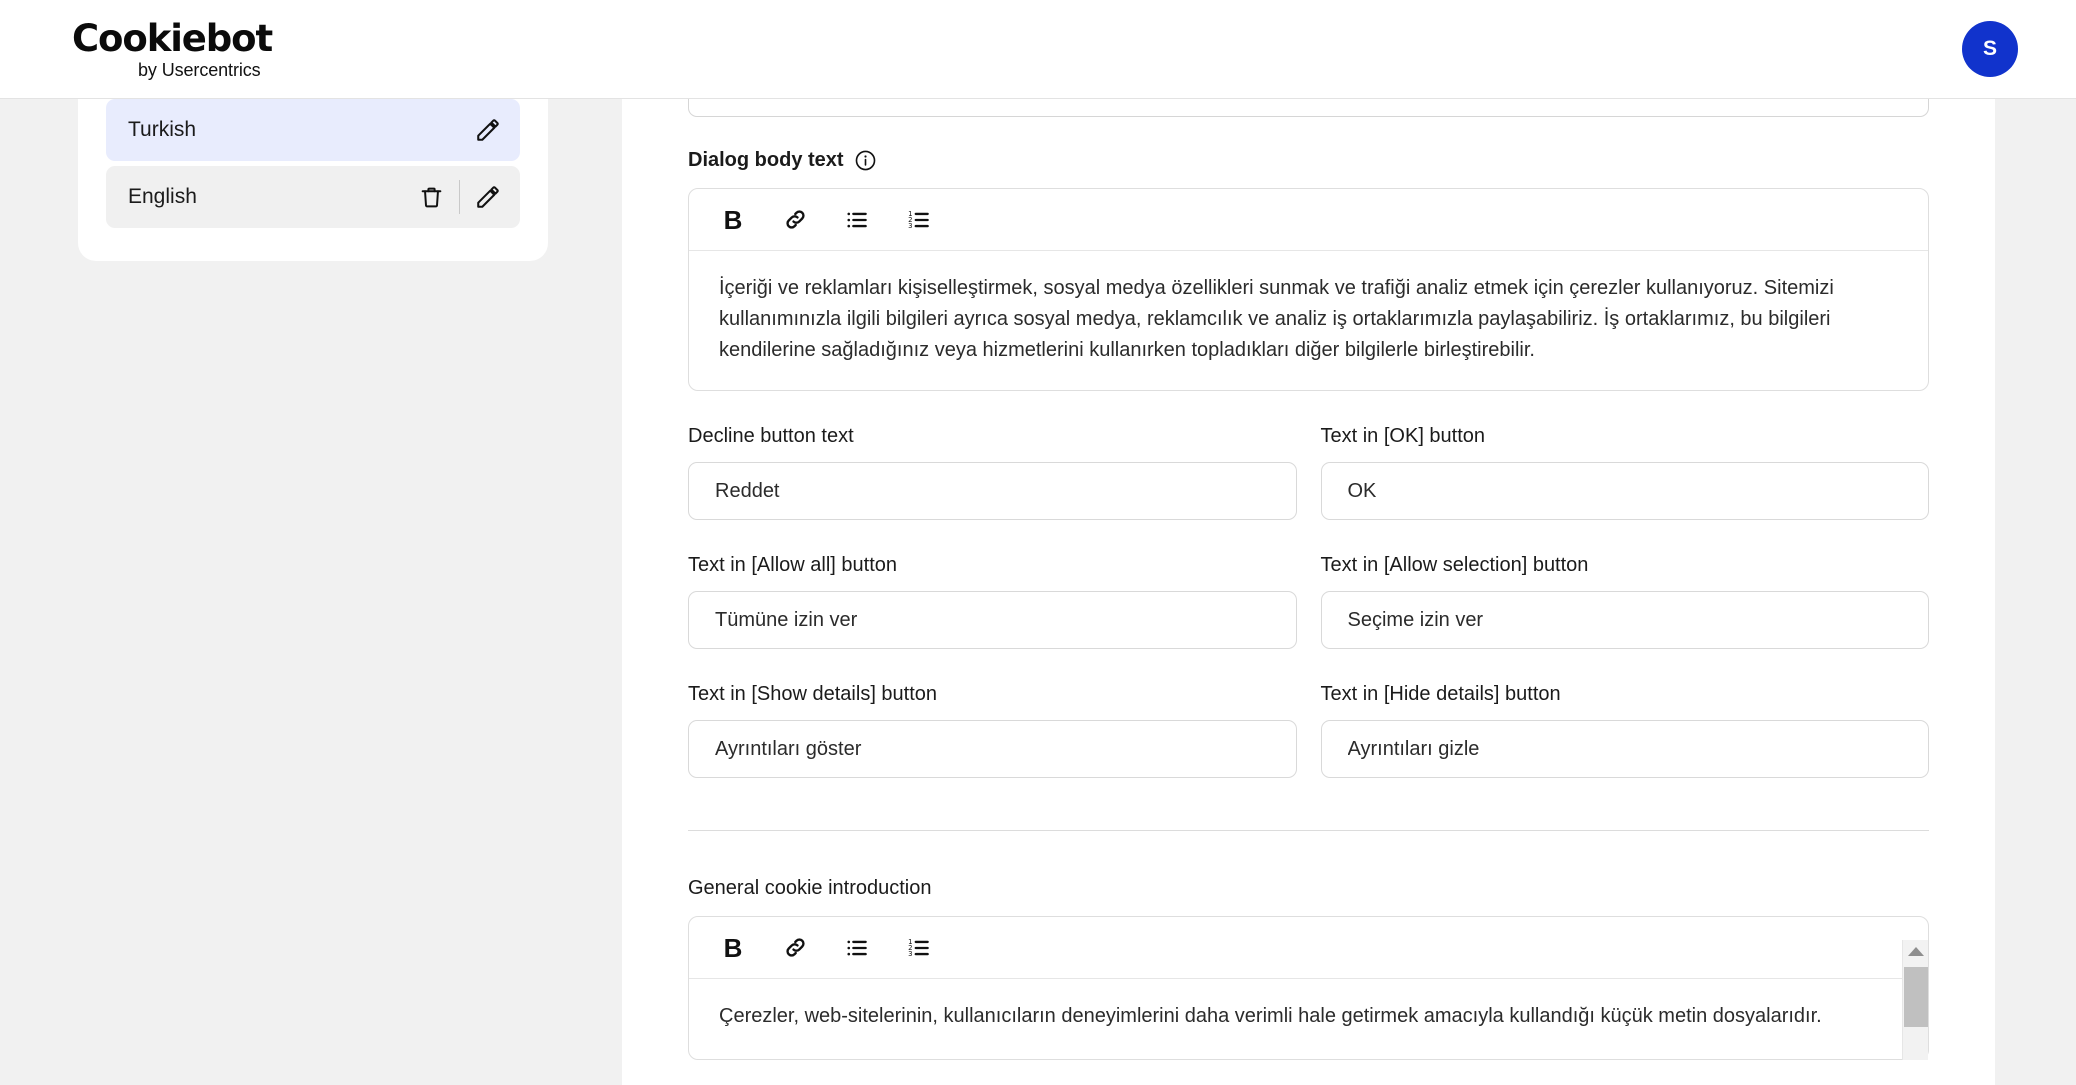  I want to click on field-decline-button-text: Decline button text, so click(992, 472).